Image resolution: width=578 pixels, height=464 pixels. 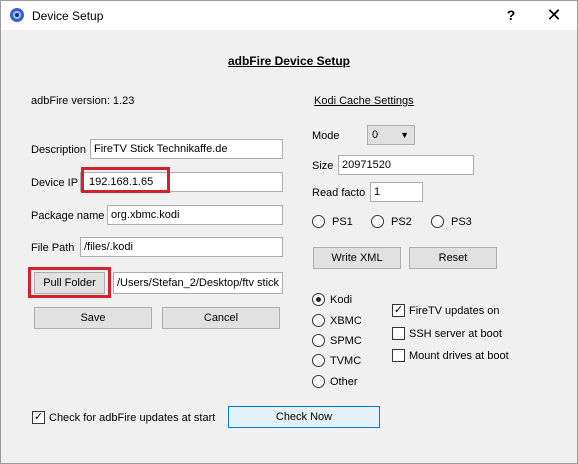 I want to click on chevron-down-icon: ▼, so click(x=404, y=135).